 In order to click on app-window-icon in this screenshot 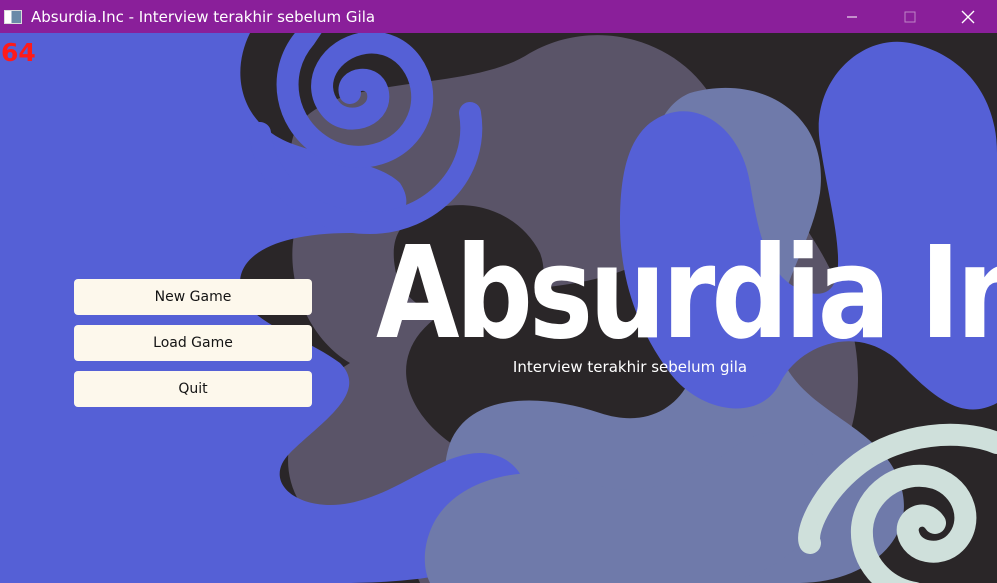, I will do `click(13, 16)`.